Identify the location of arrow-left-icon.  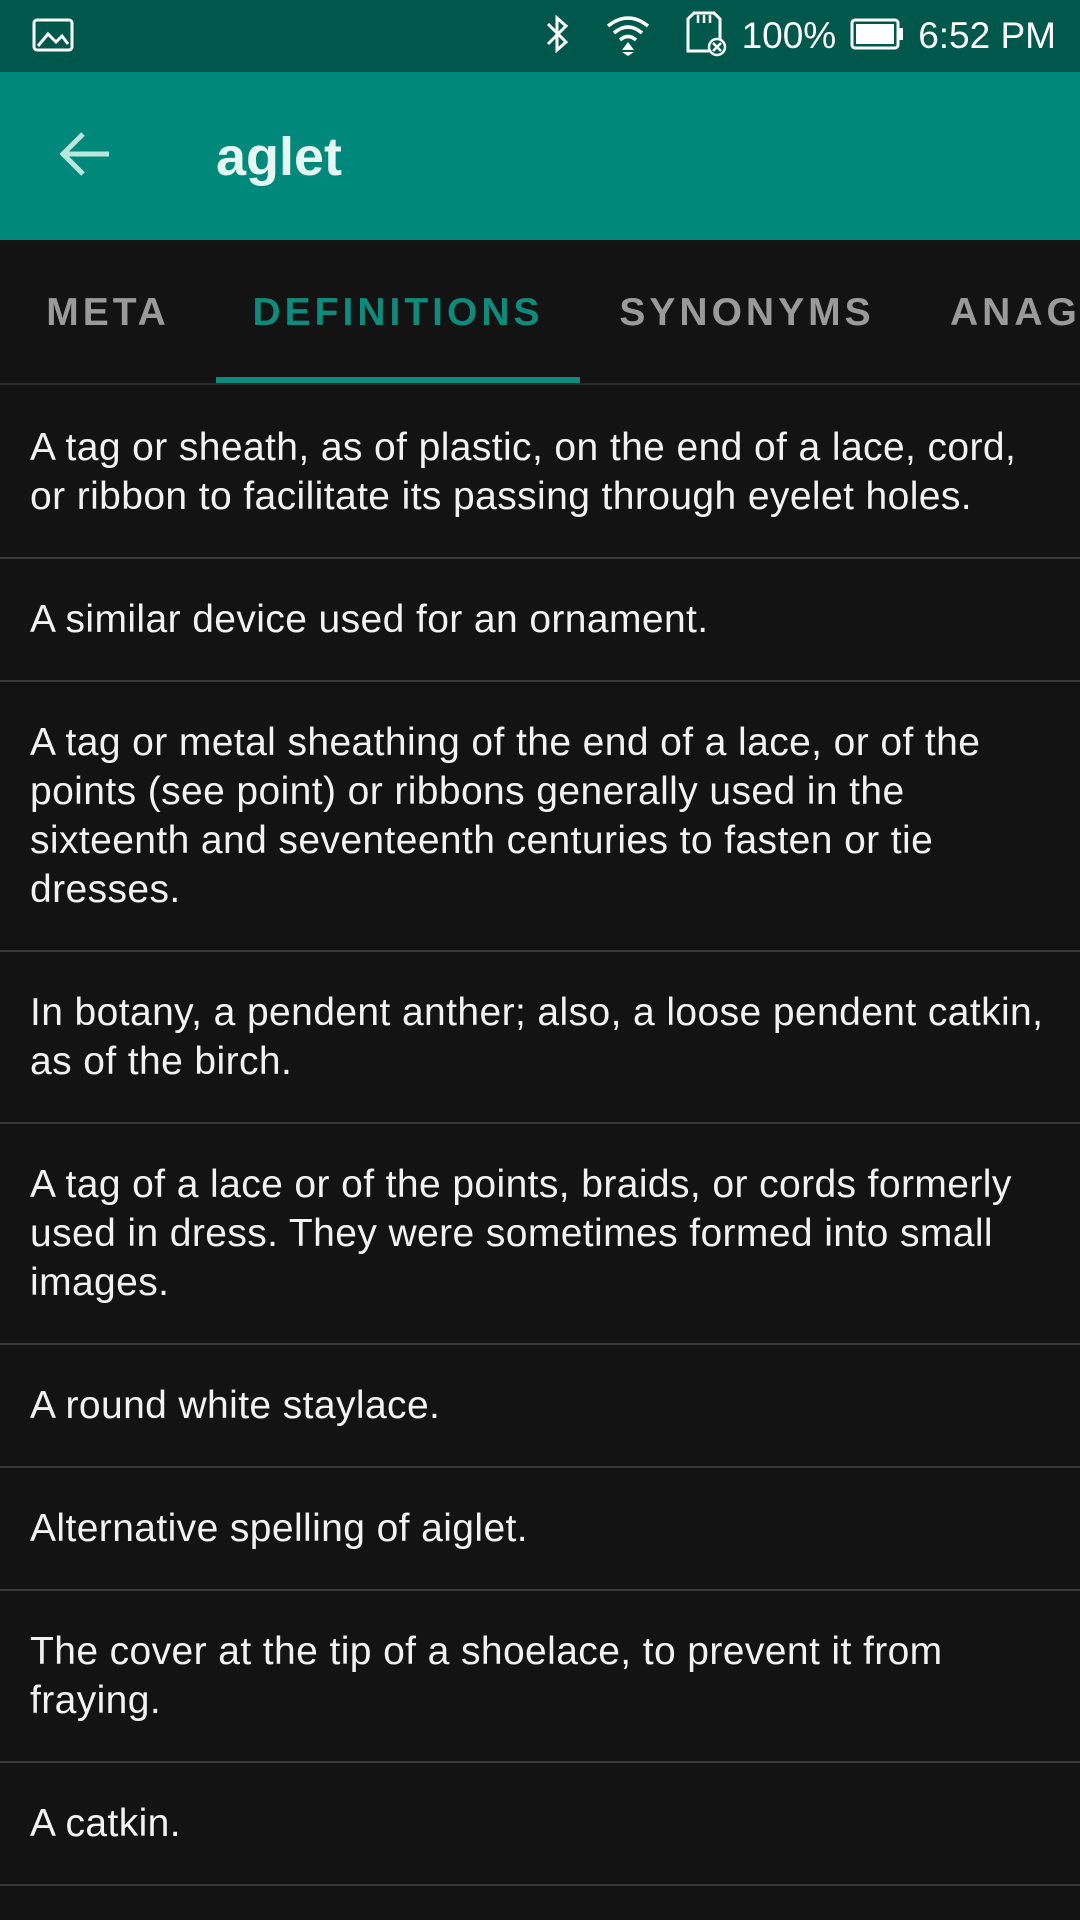
(85, 156).